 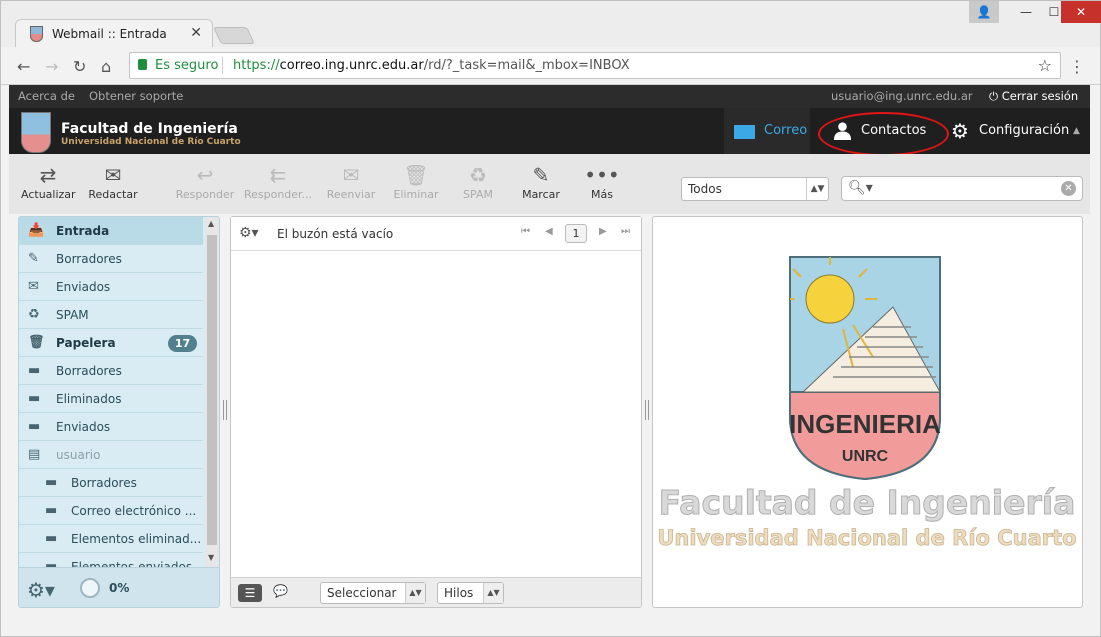 What do you see at coordinates (576, 233) in the screenshot?
I see `page-number: 1` at bounding box center [576, 233].